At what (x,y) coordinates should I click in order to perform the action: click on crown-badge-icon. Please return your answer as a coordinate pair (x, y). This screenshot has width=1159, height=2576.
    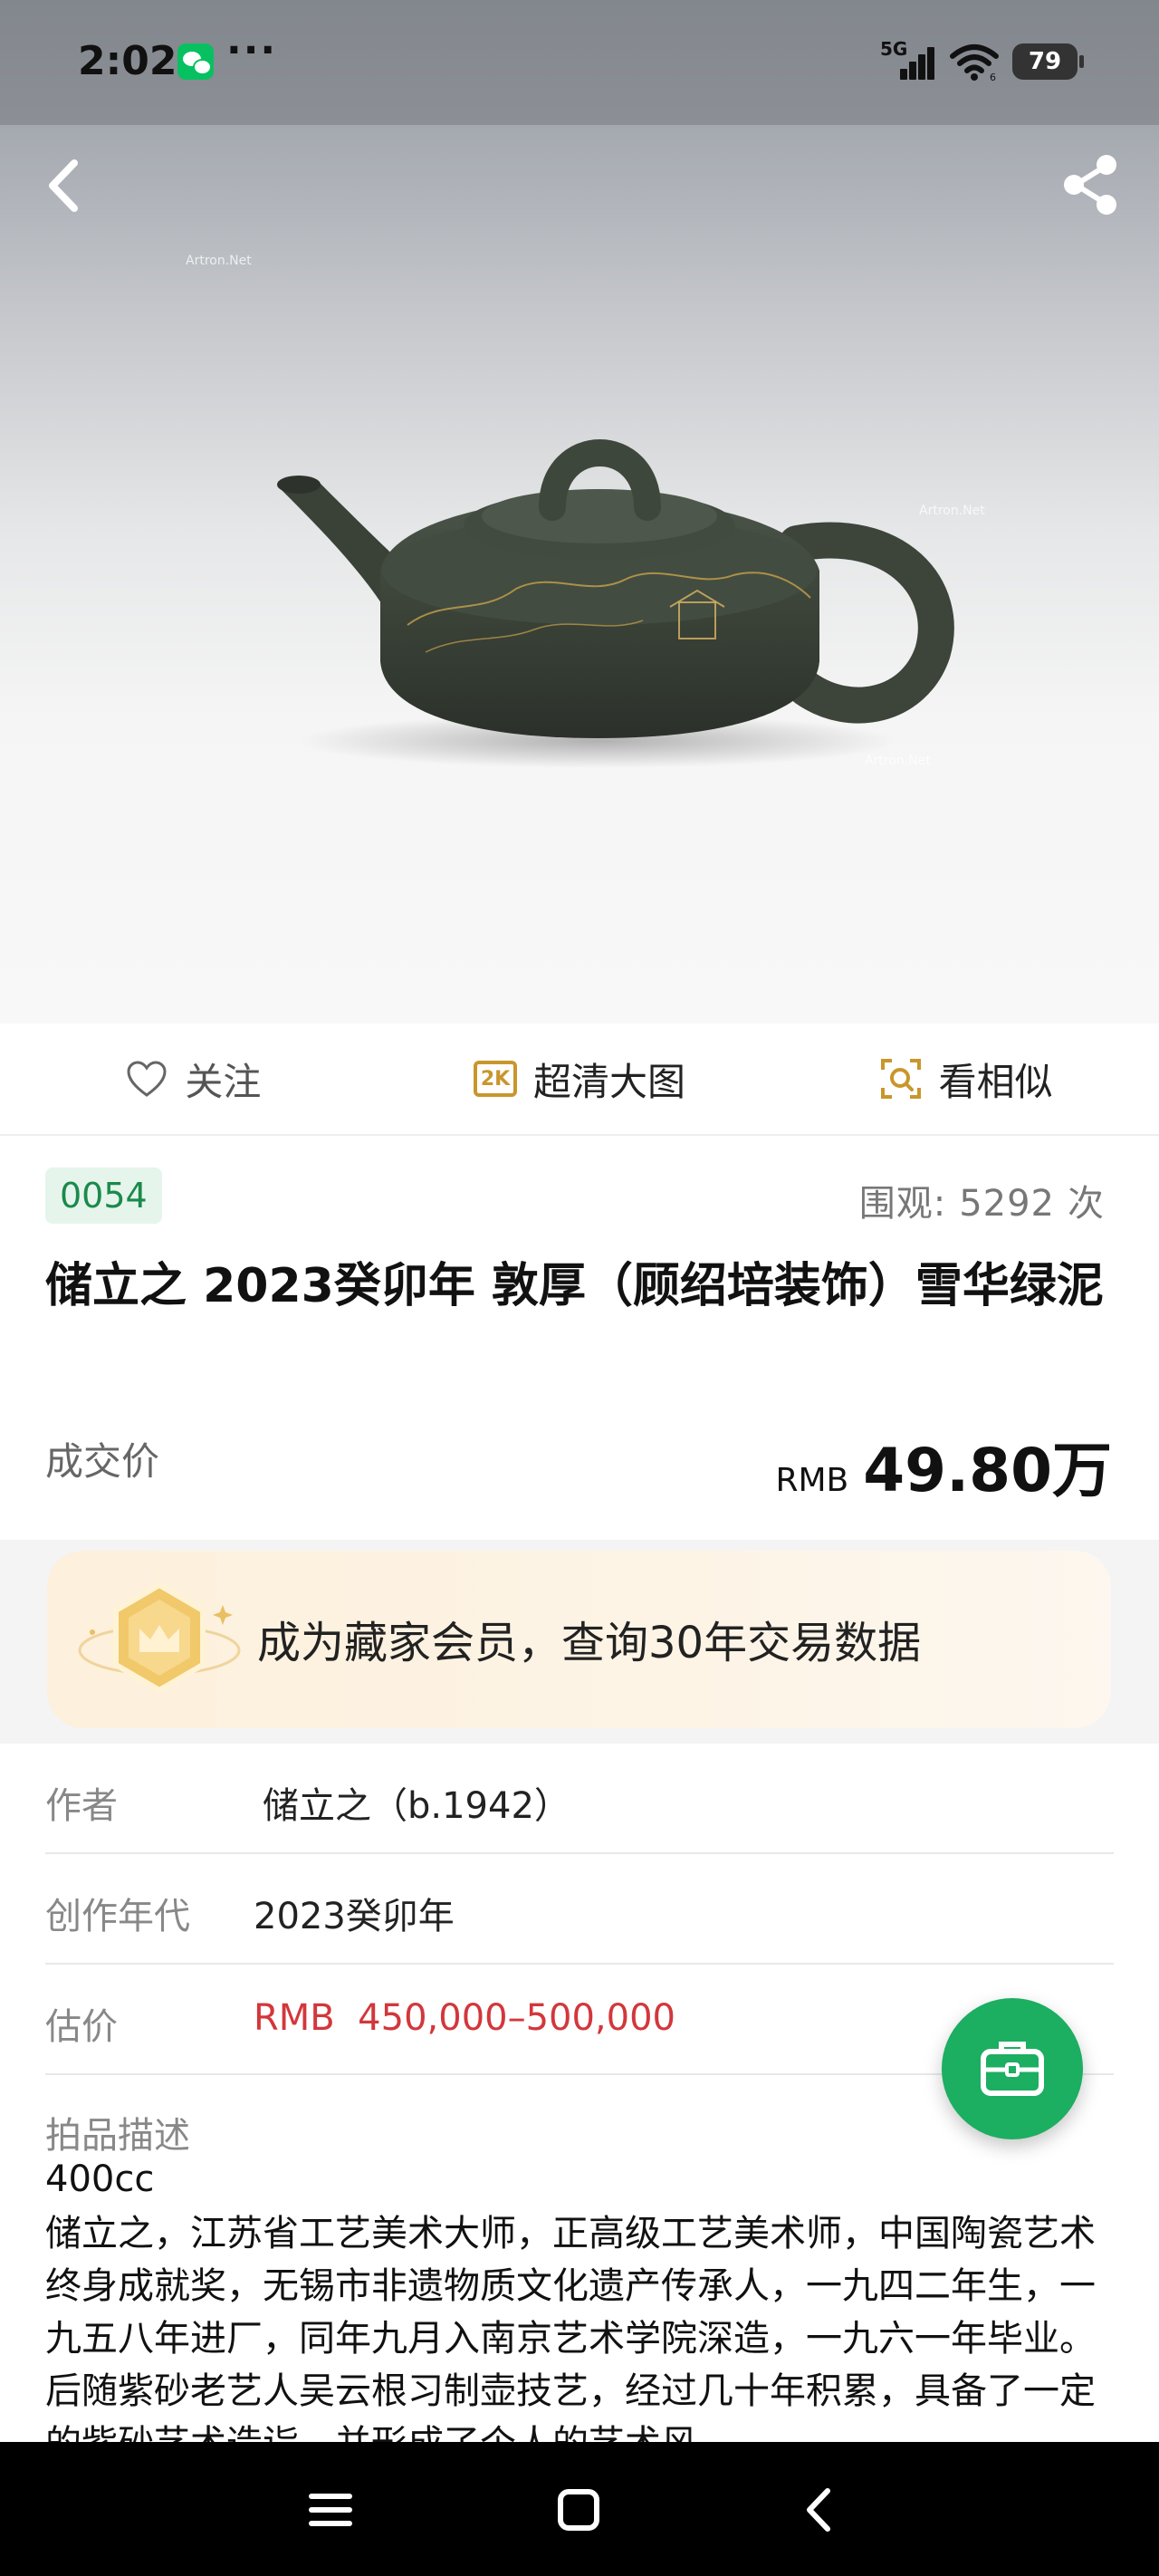
    Looking at the image, I should click on (160, 1637).